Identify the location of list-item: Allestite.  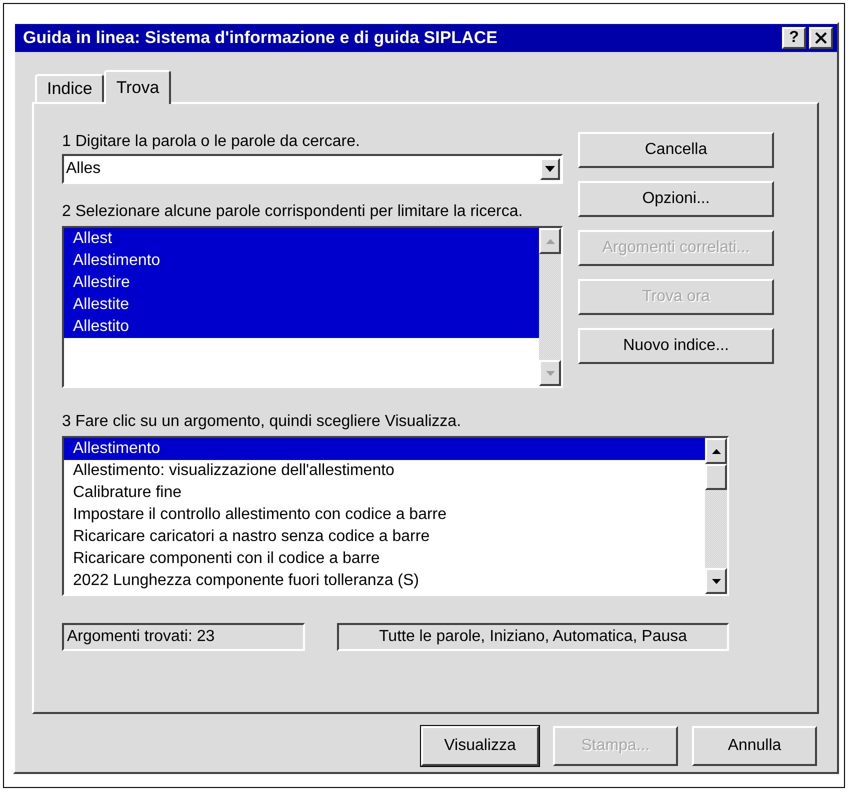
(301, 305).